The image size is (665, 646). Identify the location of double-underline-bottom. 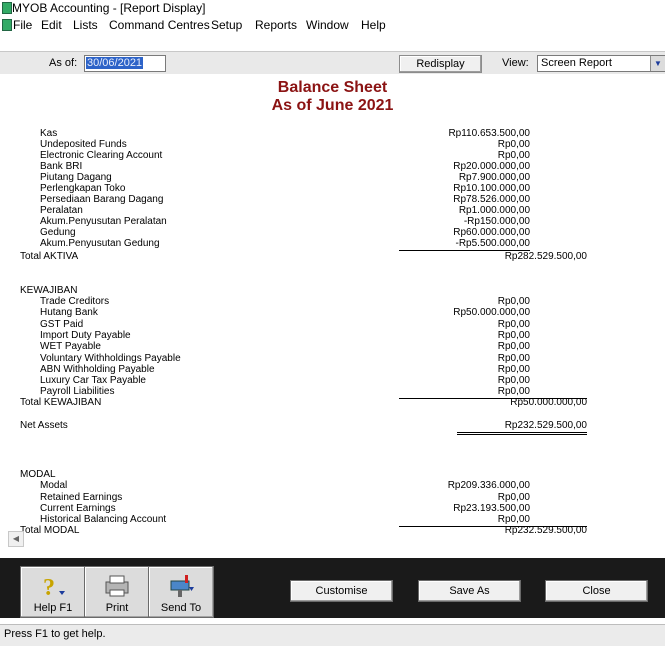
(522, 434).